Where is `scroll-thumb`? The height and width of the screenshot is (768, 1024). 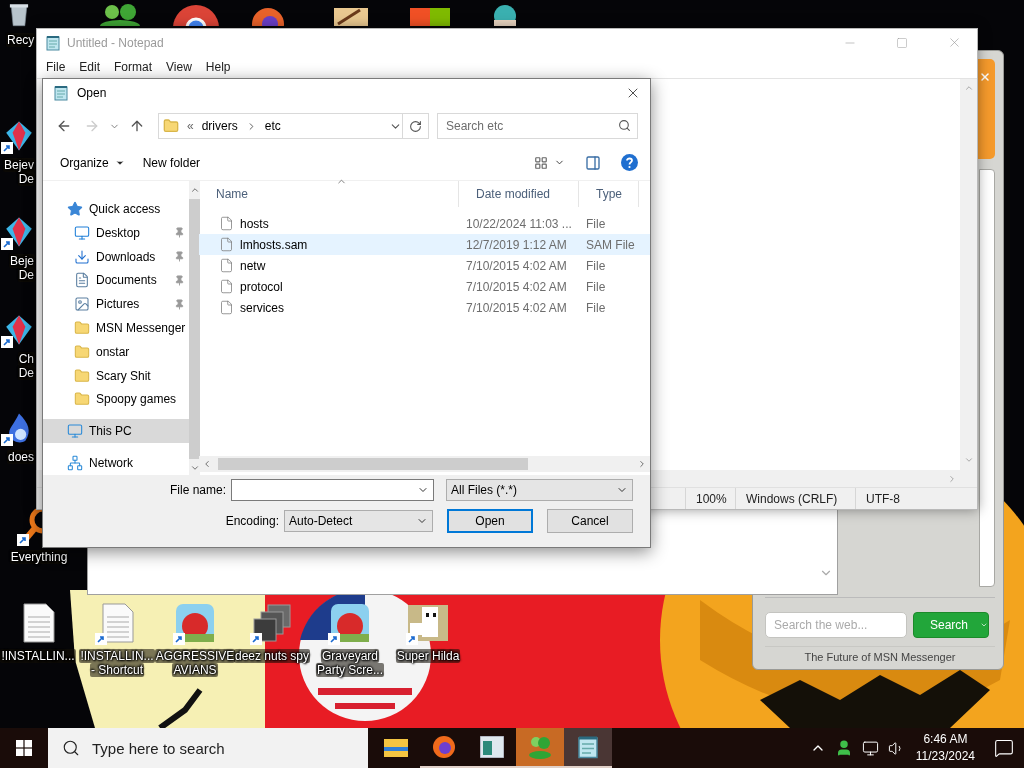
scroll-thumb is located at coordinates (373, 464).